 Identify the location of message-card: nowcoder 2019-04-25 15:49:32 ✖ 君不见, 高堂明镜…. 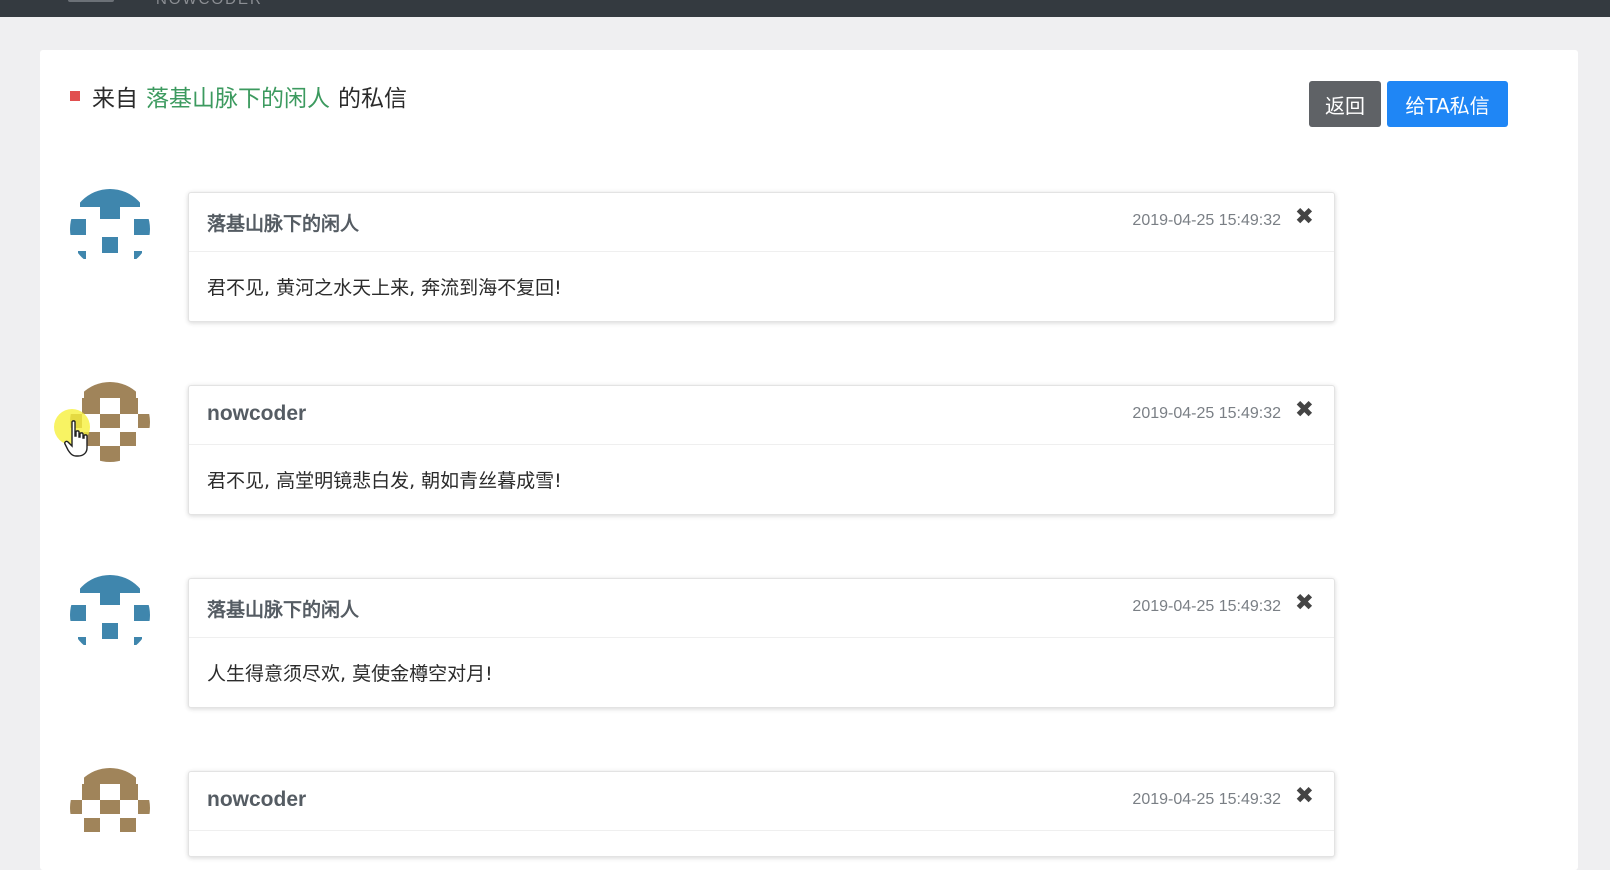
(761, 450).